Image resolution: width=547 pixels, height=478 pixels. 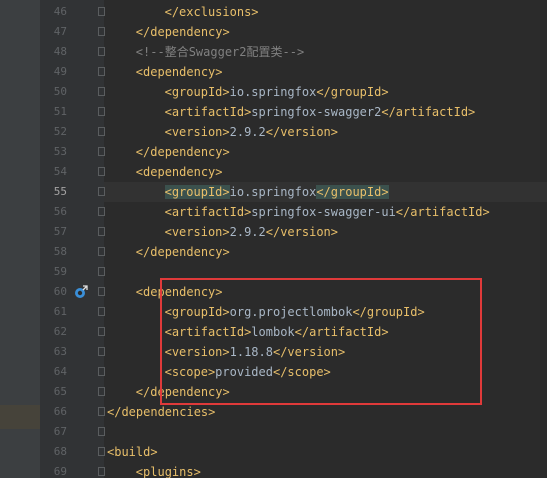 I want to click on line-number: 58, so click(x=60, y=251).